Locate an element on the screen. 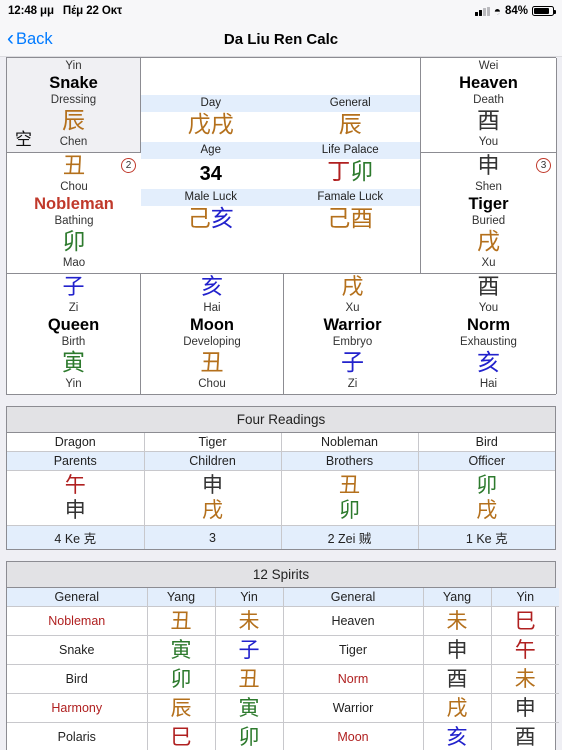 This screenshot has height=750, width=562. grid-cell-snake: 空 Yin Snake Dressing 辰 Chen is located at coordinates (74, 105).